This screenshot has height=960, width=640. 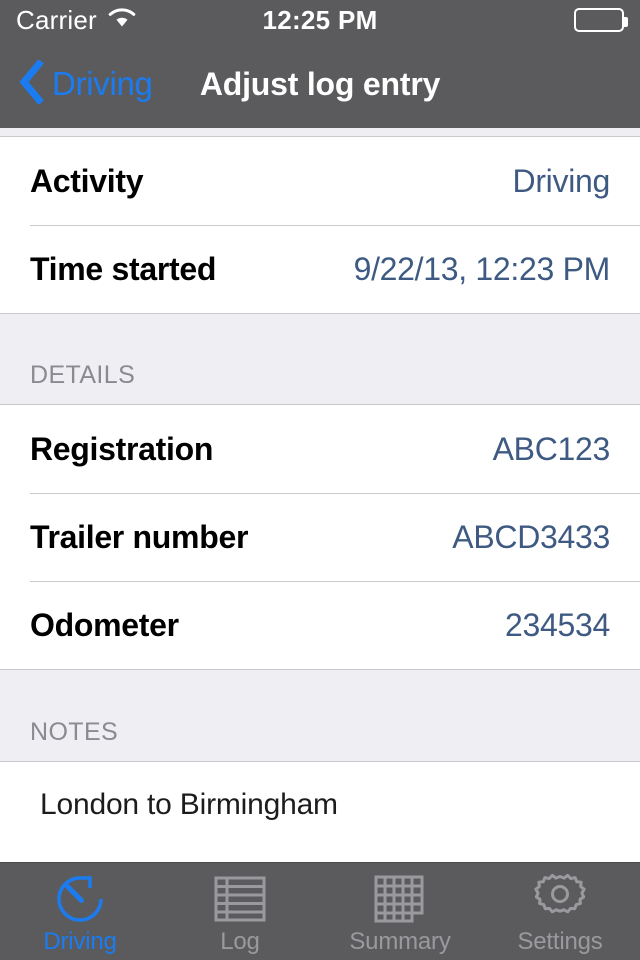 I want to click on tab-summary: Summary, so click(x=400, y=911).